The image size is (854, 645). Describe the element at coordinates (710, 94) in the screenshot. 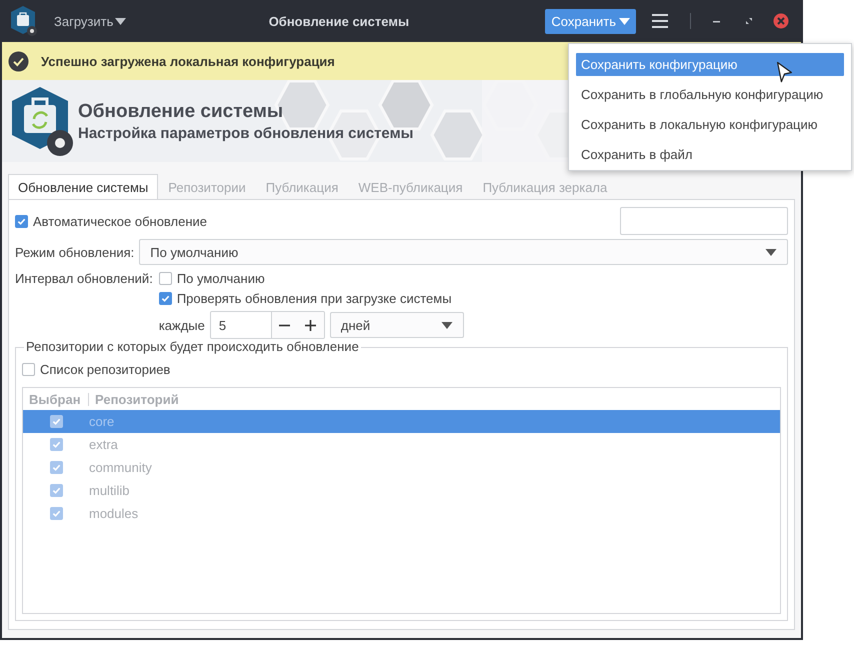

I see `menu-item: Сохранить в глобальную конфигурацию` at that location.